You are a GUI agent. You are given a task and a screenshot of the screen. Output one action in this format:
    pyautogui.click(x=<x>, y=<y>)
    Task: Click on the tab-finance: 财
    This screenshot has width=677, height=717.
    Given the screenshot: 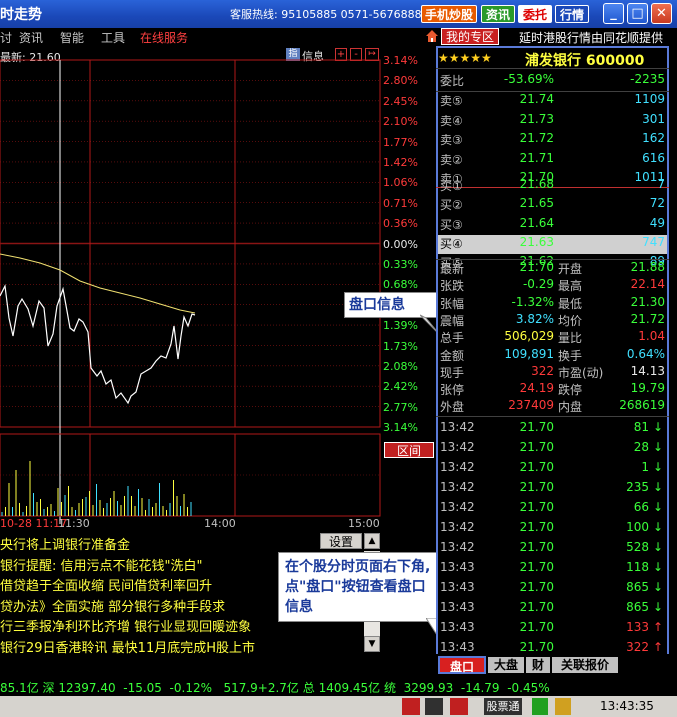 What is the action you would take?
    pyautogui.click(x=538, y=665)
    